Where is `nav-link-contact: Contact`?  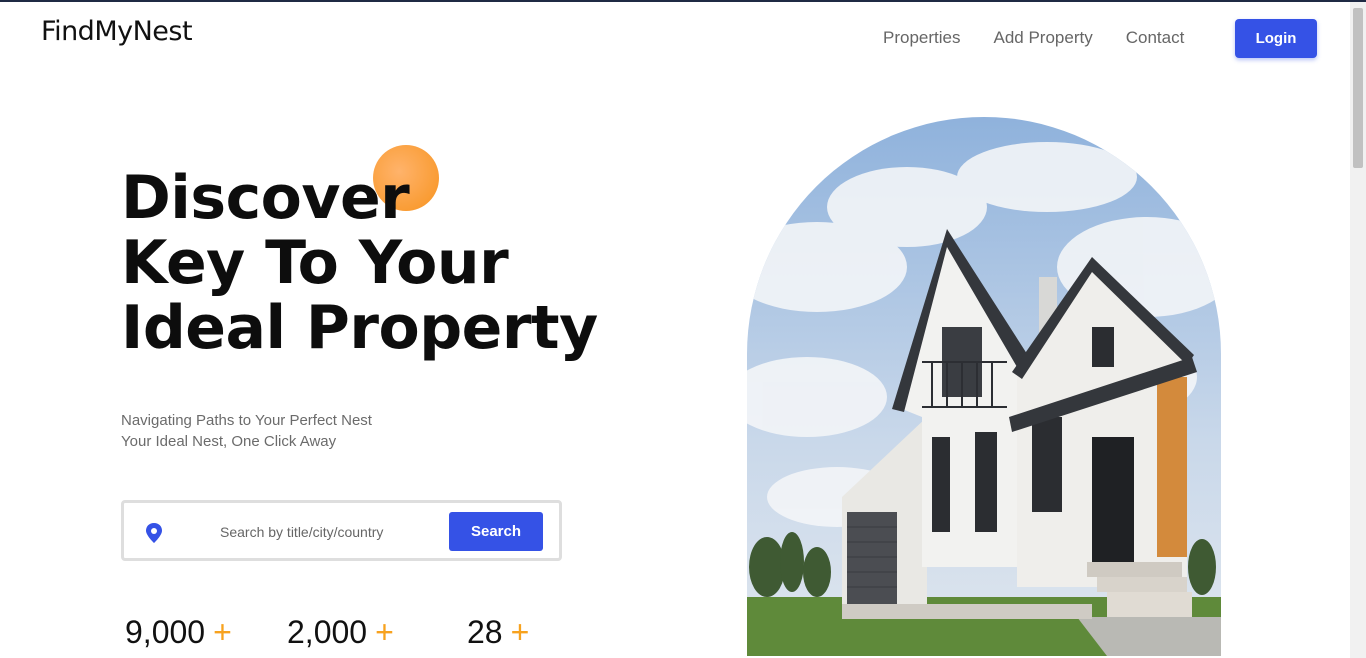 nav-link-contact: Contact is located at coordinates (1155, 38).